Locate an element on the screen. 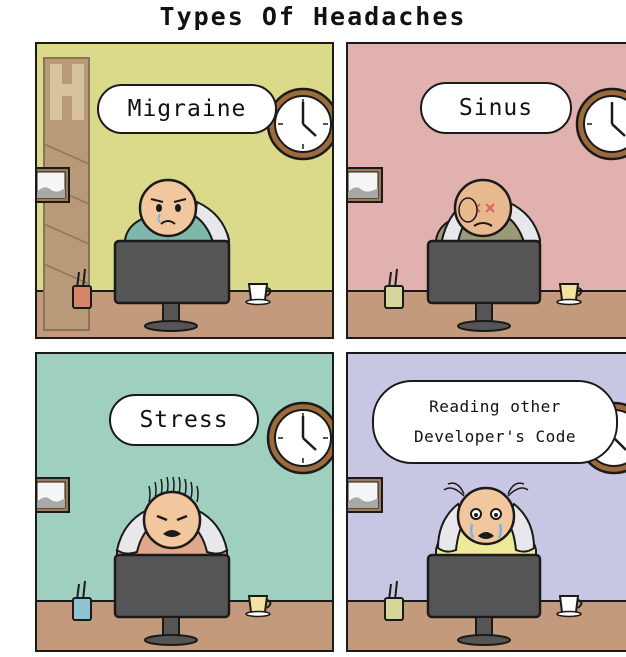  speech-bubble-migraine: Migraine is located at coordinates (187, 109).